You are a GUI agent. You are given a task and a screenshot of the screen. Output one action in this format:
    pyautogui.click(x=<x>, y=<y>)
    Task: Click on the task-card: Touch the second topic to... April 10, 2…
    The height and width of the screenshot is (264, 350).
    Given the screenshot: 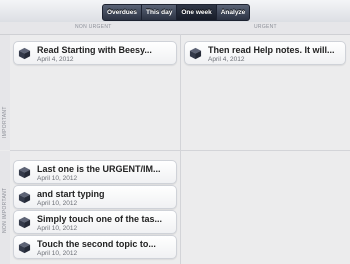 What is the action you would take?
    pyautogui.click(x=95, y=247)
    